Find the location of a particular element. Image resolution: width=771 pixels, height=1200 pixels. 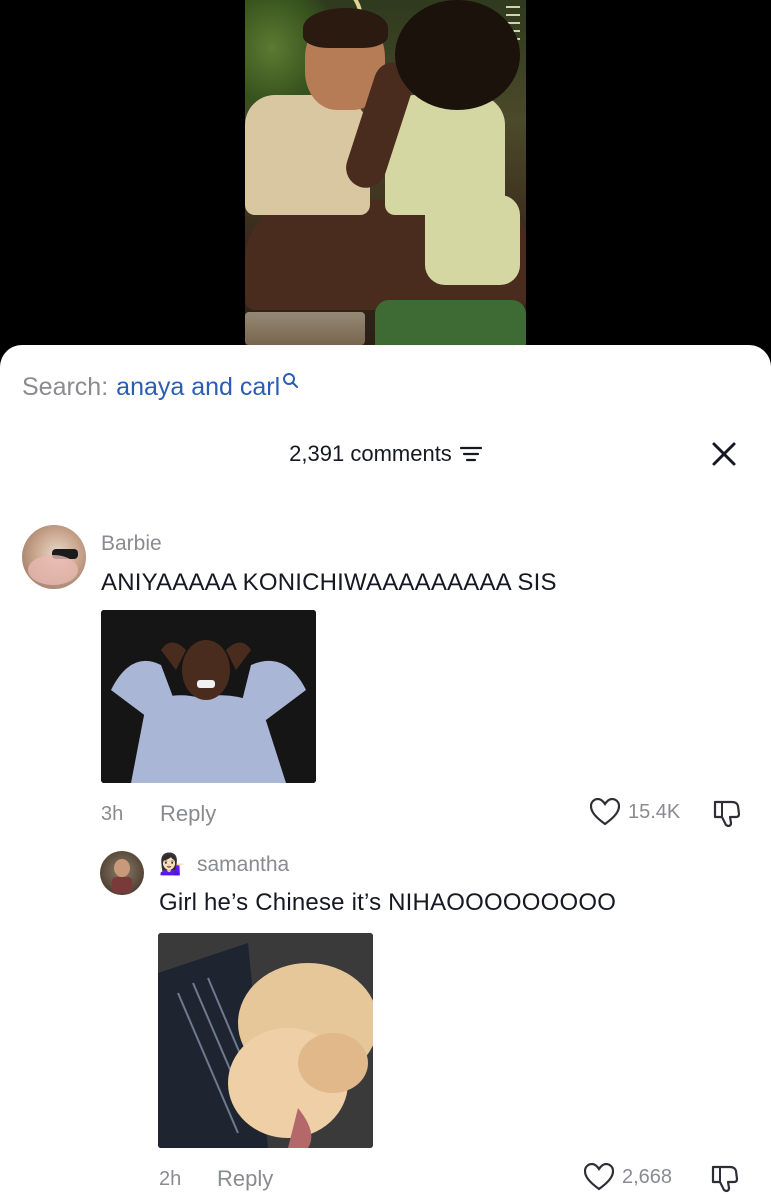

comments-header: 2,391 comments is located at coordinates (385, 461).